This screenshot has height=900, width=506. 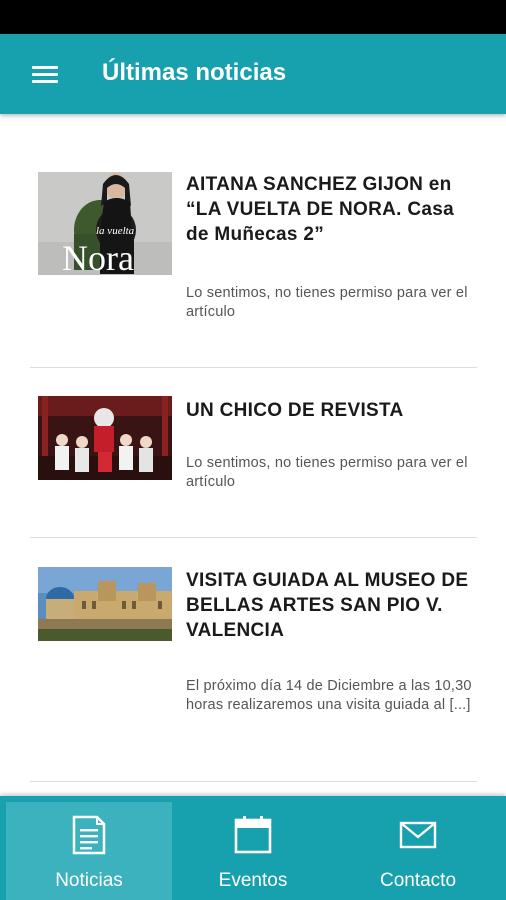 What do you see at coordinates (418, 835) in the screenshot?
I see `envelope-icon` at bounding box center [418, 835].